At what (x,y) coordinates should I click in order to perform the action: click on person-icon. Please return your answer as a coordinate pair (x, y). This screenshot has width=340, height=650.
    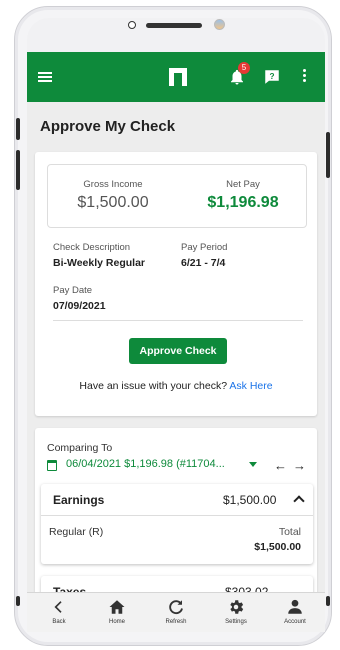
    Looking at the image, I should click on (295, 606).